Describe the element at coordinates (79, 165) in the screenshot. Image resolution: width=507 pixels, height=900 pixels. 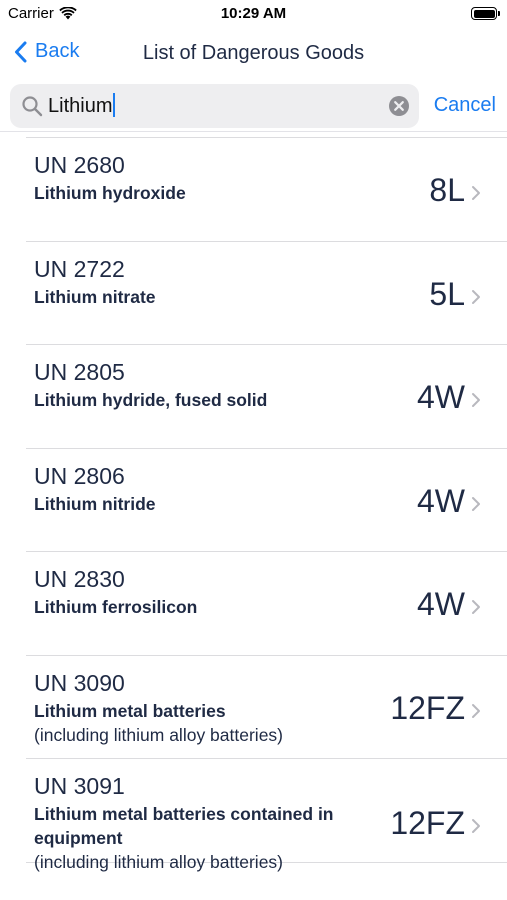
I see `un-number: UN 2680` at that location.